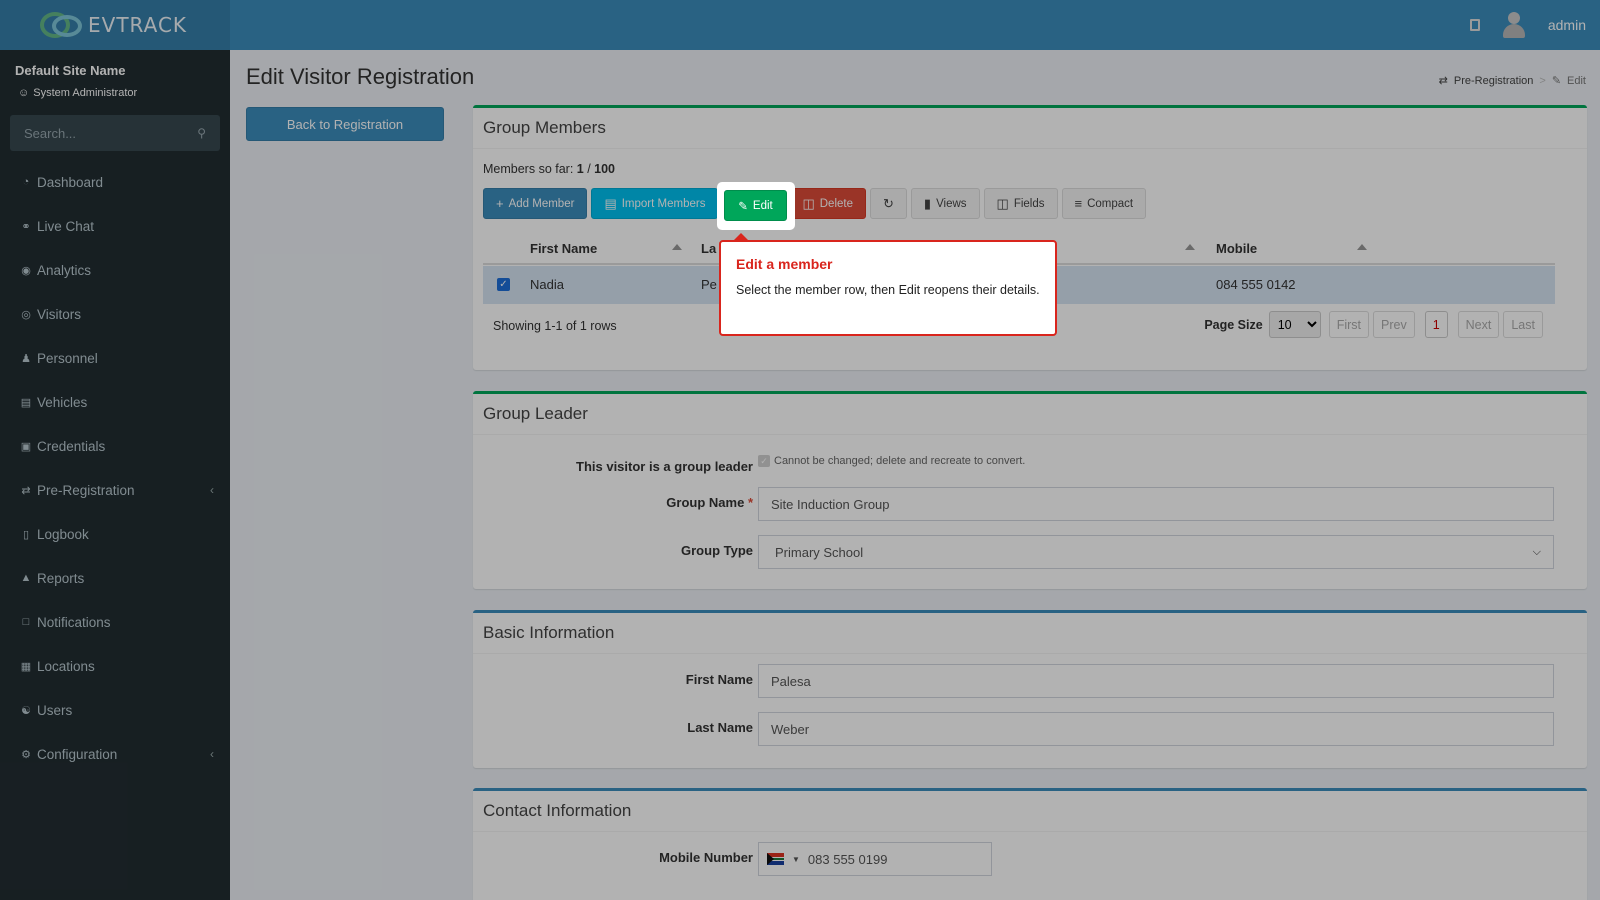 The width and height of the screenshot is (1600, 900). Describe the element at coordinates (655, 203) in the screenshot. I see `import-members-button: ▤ Import Members` at that location.